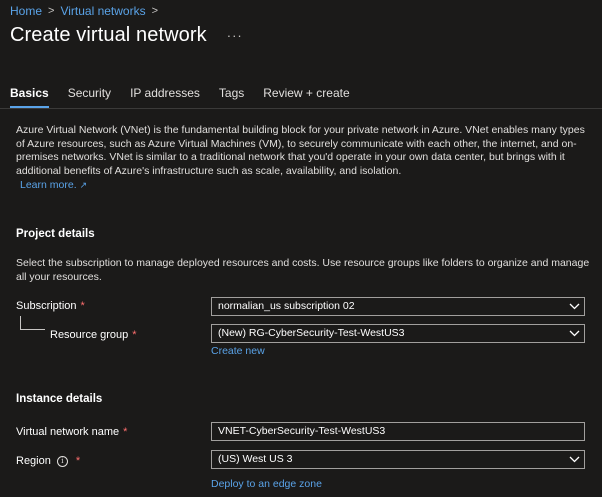  I want to click on subscription-label: Subscription *, so click(50, 306).